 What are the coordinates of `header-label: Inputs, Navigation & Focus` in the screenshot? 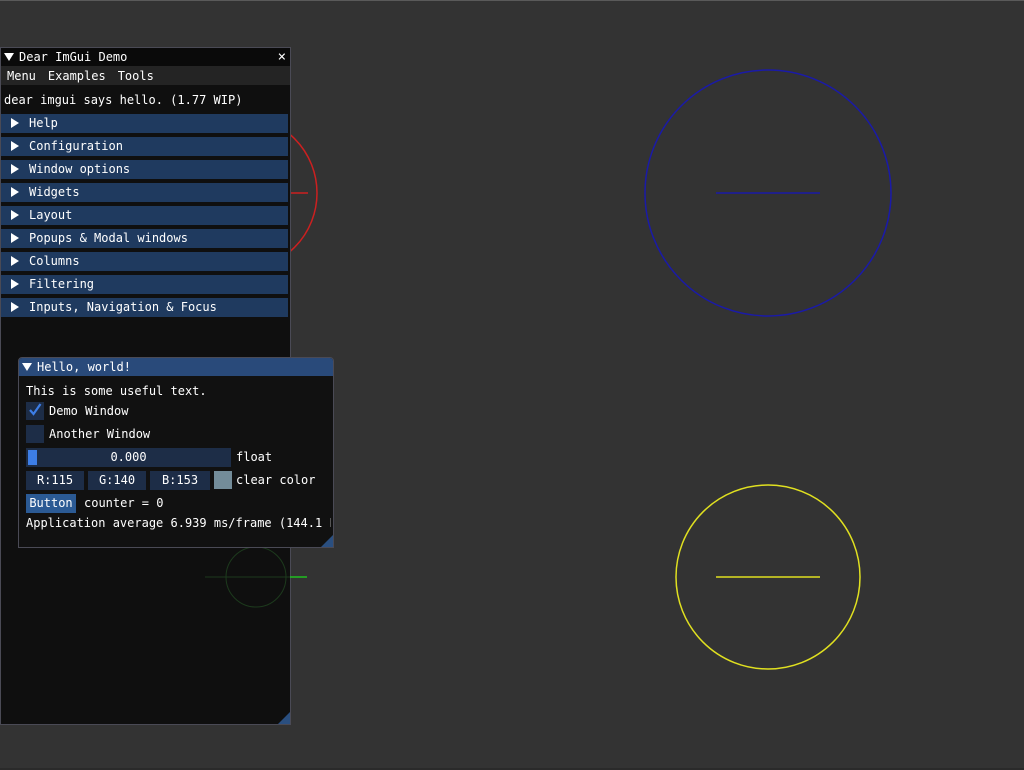 It's located at (123, 307).